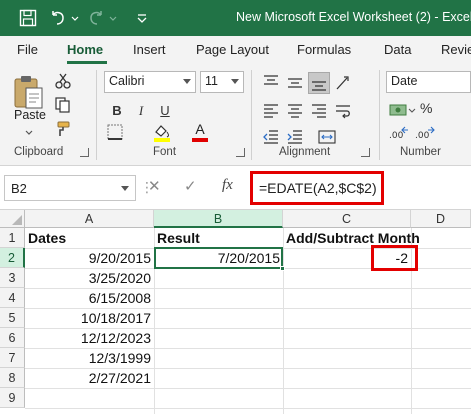 The image size is (471, 414). What do you see at coordinates (12, 278) in the screenshot?
I see `row-header-3: 3` at bounding box center [12, 278].